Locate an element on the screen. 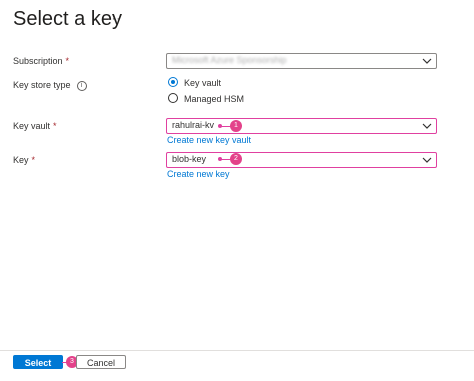 This screenshot has height=381, width=474. key-dropdown: blob-key is located at coordinates (301, 160).